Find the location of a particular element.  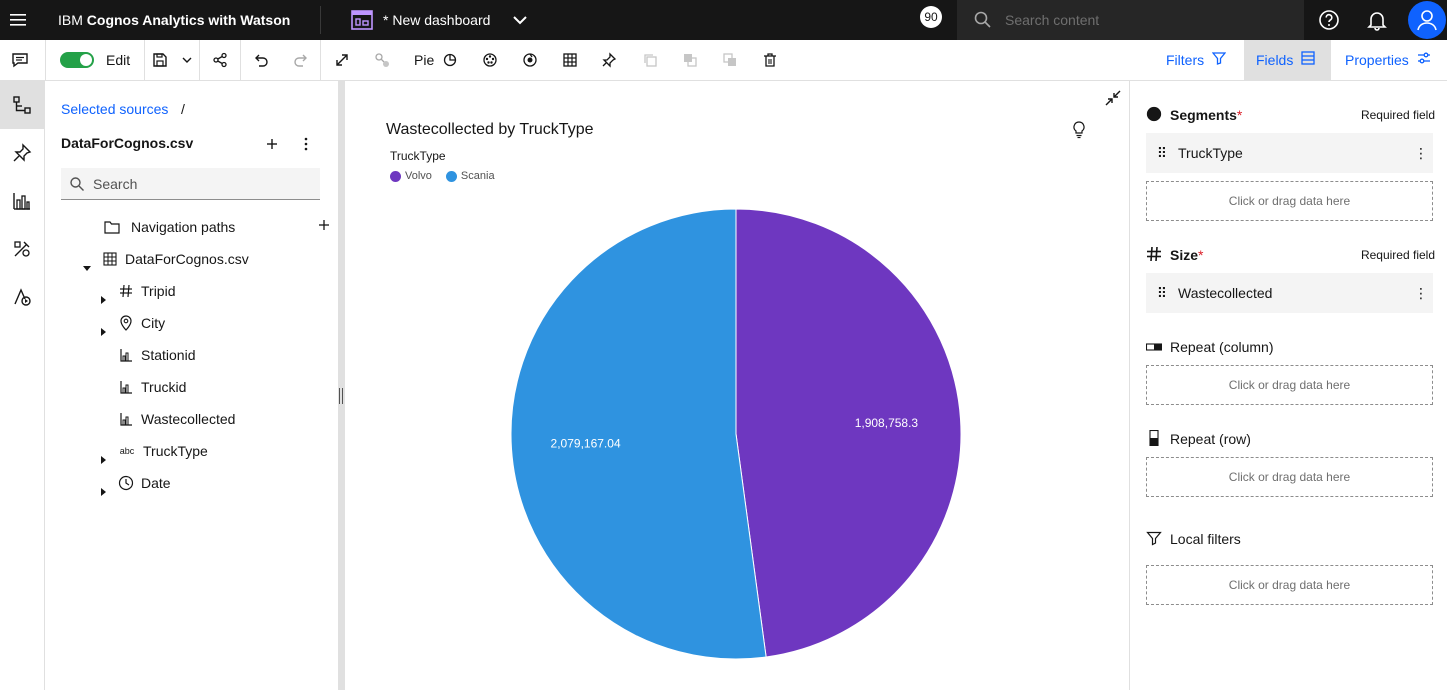

assistant-rail-icon is located at coordinates (22, 297).